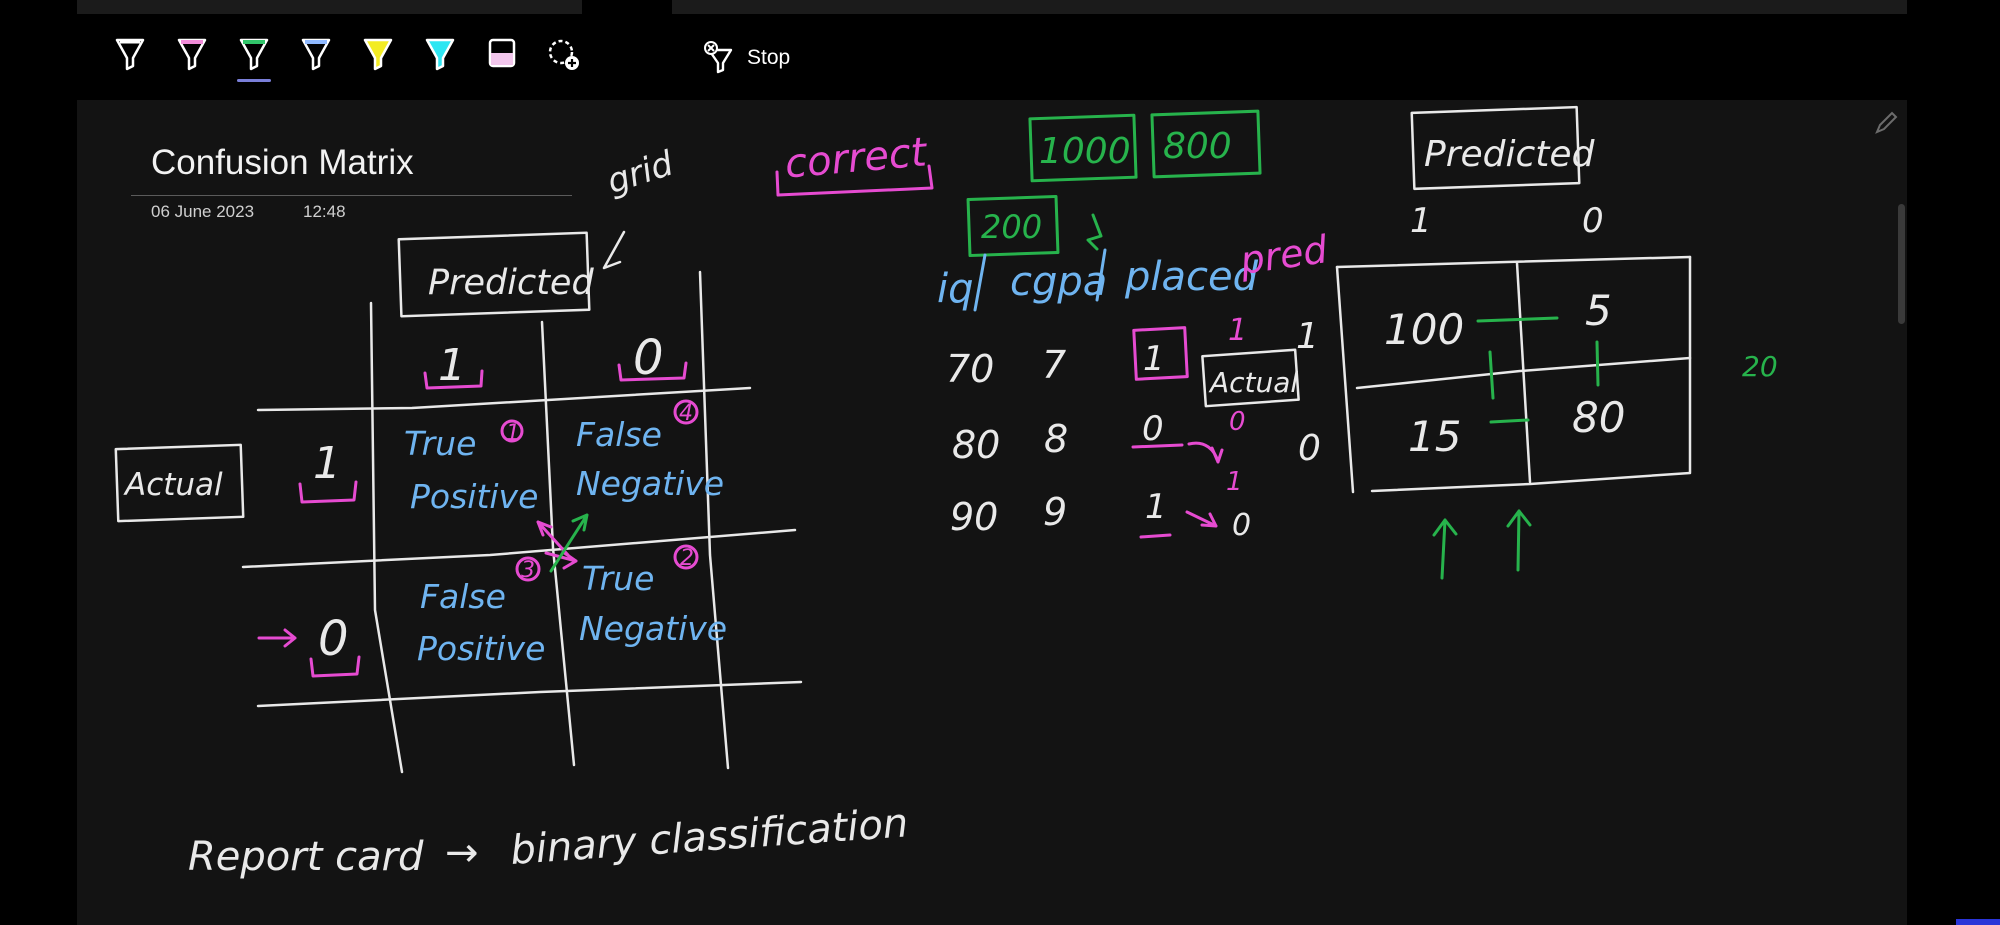 Image resolution: width=2000 pixels, height=925 pixels. I want to click on row2-iq: 80, so click(976, 445).